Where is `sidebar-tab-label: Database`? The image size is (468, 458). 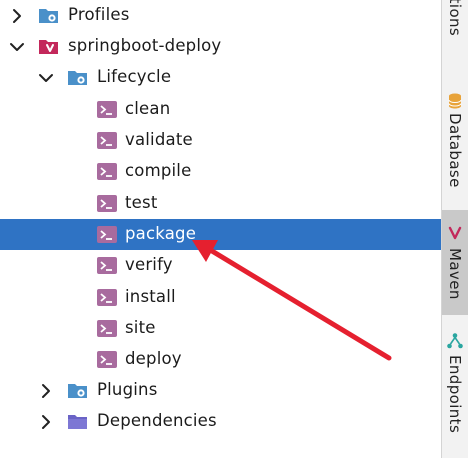 sidebar-tab-label: Database is located at coordinates (455, 150).